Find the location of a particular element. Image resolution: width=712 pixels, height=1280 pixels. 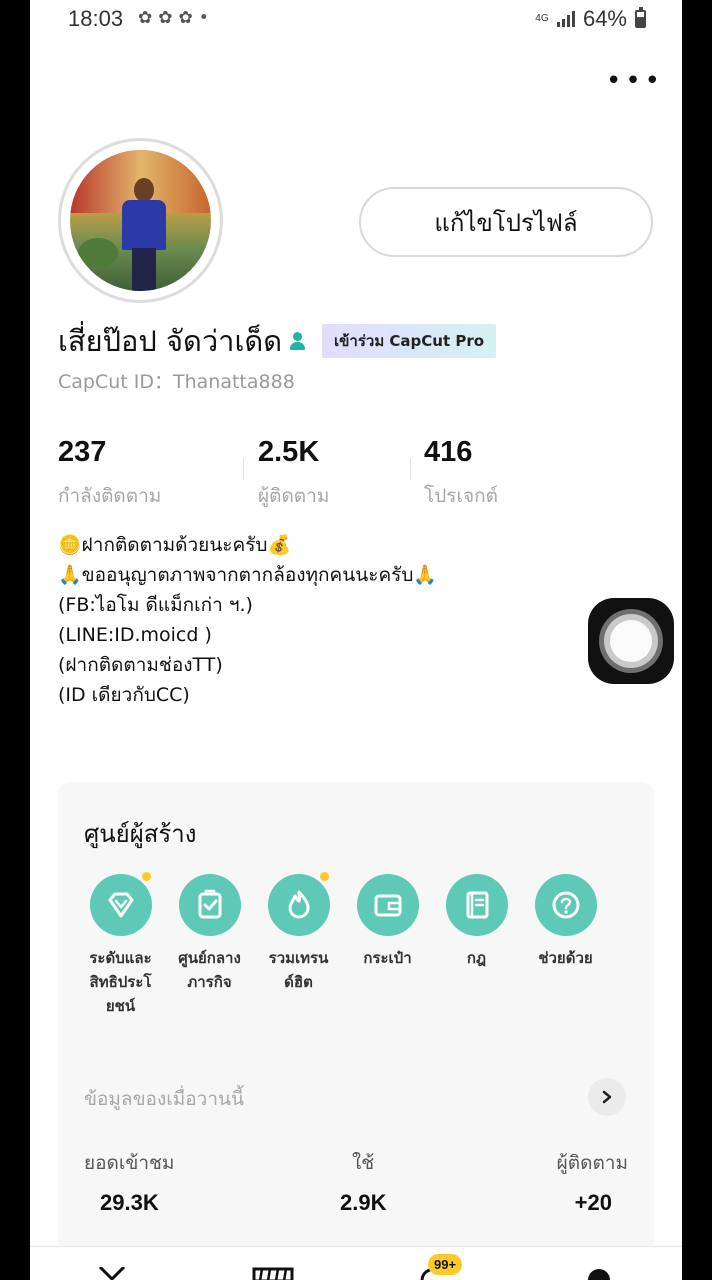

network-type: 4G is located at coordinates (542, 18).